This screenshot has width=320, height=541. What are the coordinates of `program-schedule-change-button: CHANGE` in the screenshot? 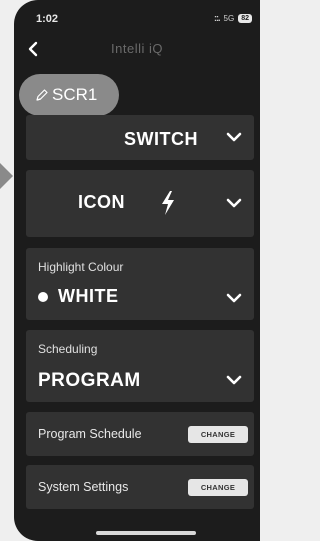 It's located at (218, 434).